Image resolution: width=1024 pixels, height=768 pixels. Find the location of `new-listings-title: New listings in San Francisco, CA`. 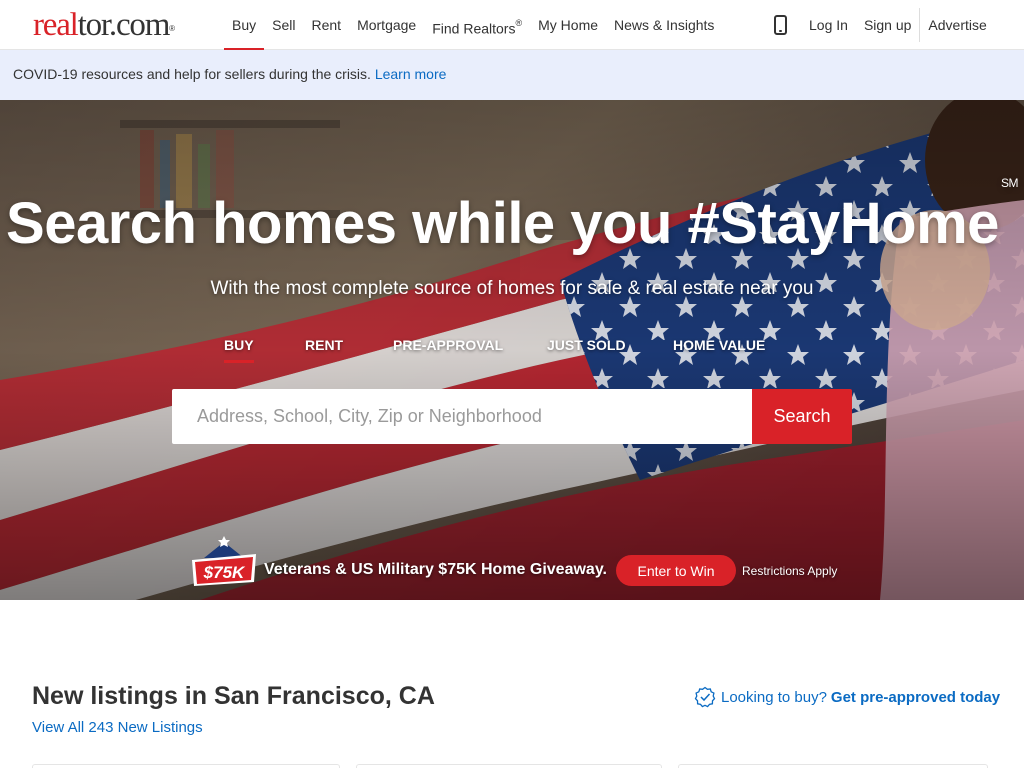

new-listings-title: New listings in San Francisco, CA is located at coordinates (233, 696).